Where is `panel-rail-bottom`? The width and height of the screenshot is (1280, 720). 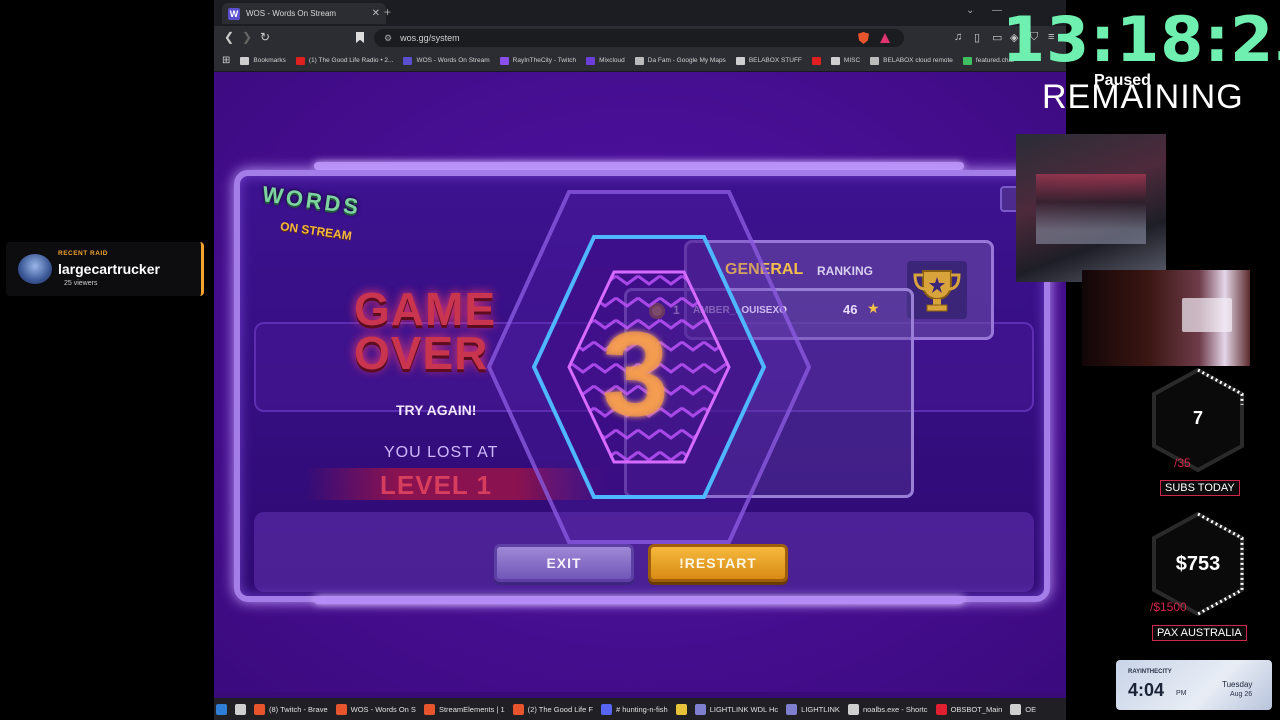
panel-rail-bottom is located at coordinates (639, 600).